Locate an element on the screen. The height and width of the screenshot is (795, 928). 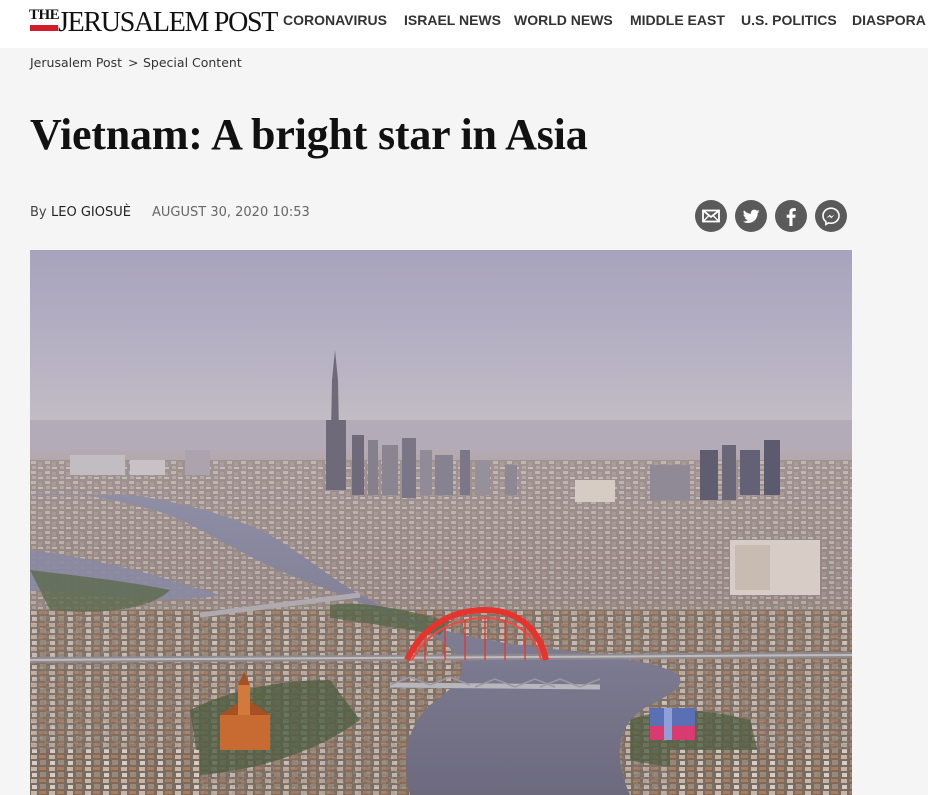
twitter-icon is located at coordinates (751, 216).